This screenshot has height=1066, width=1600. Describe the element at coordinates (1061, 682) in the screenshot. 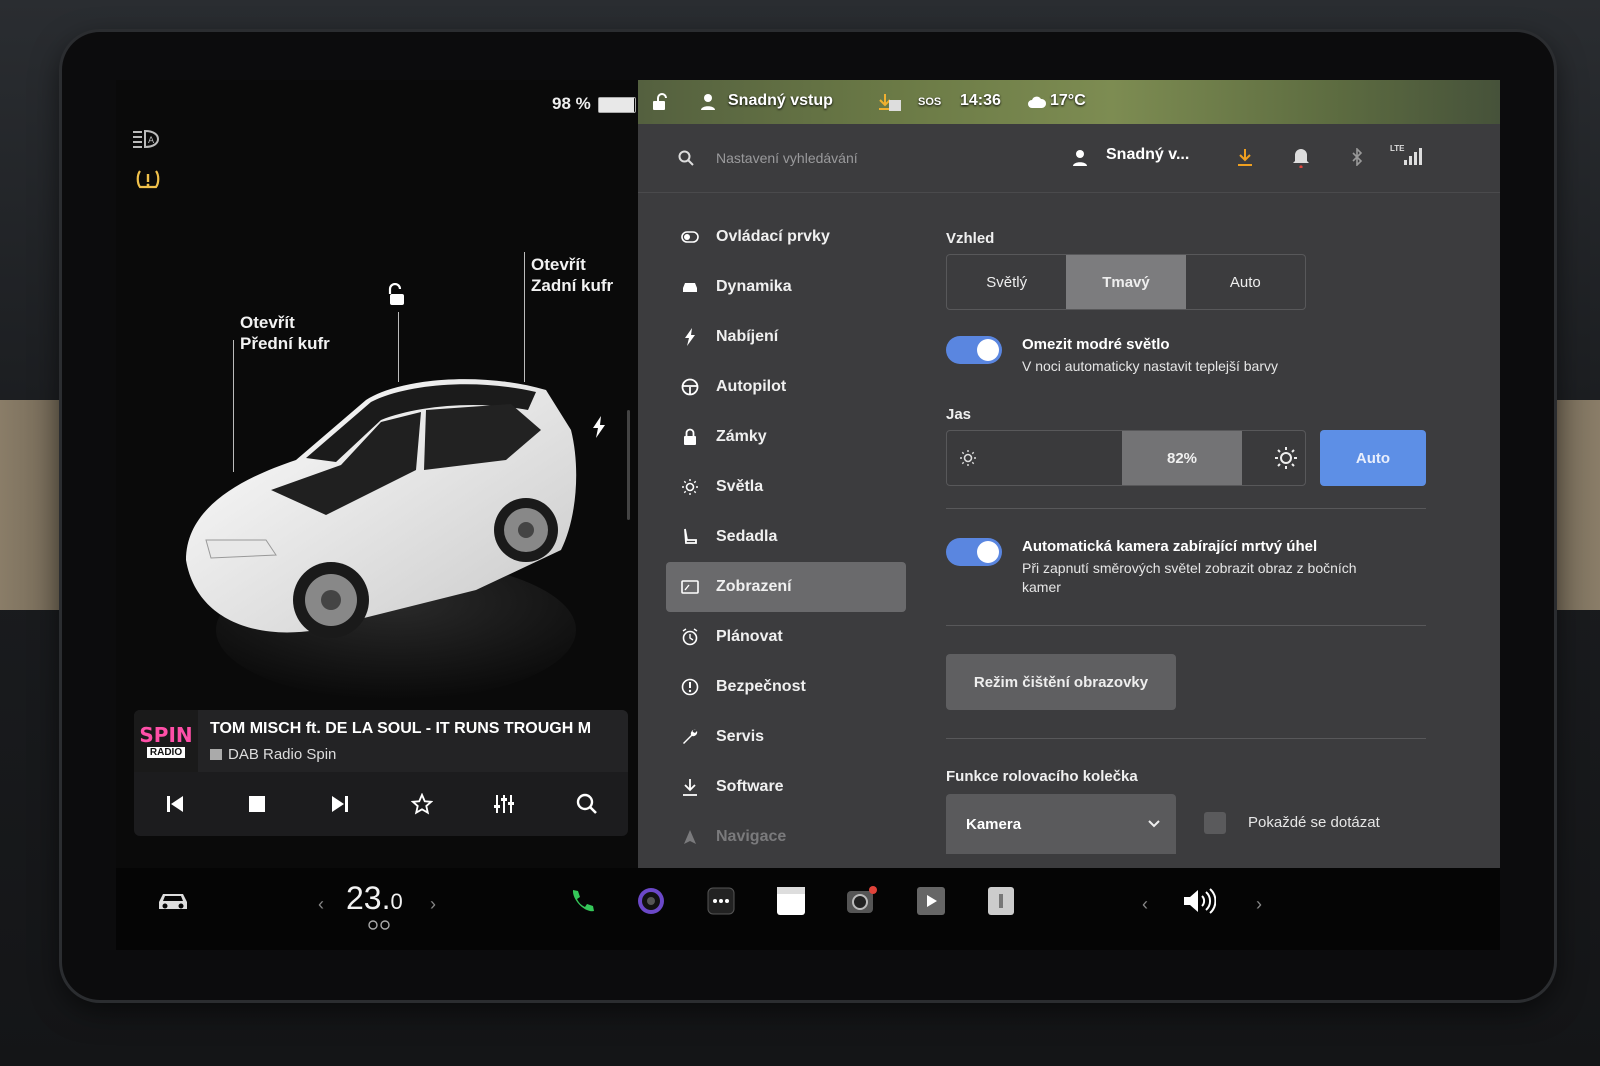

I see `screen-clean-mode-button: Režim čištění obrazovky` at that location.